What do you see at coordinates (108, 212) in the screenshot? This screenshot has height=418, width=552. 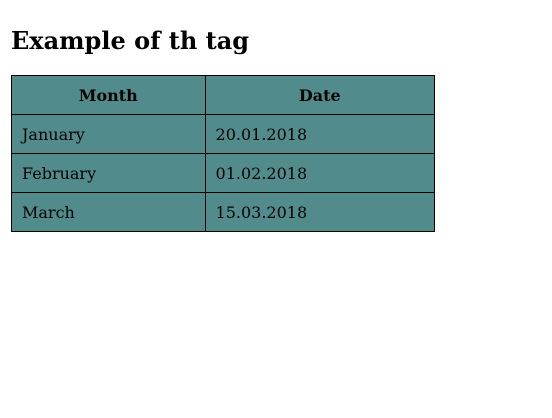 I see `month-cell: March` at bounding box center [108, 212].